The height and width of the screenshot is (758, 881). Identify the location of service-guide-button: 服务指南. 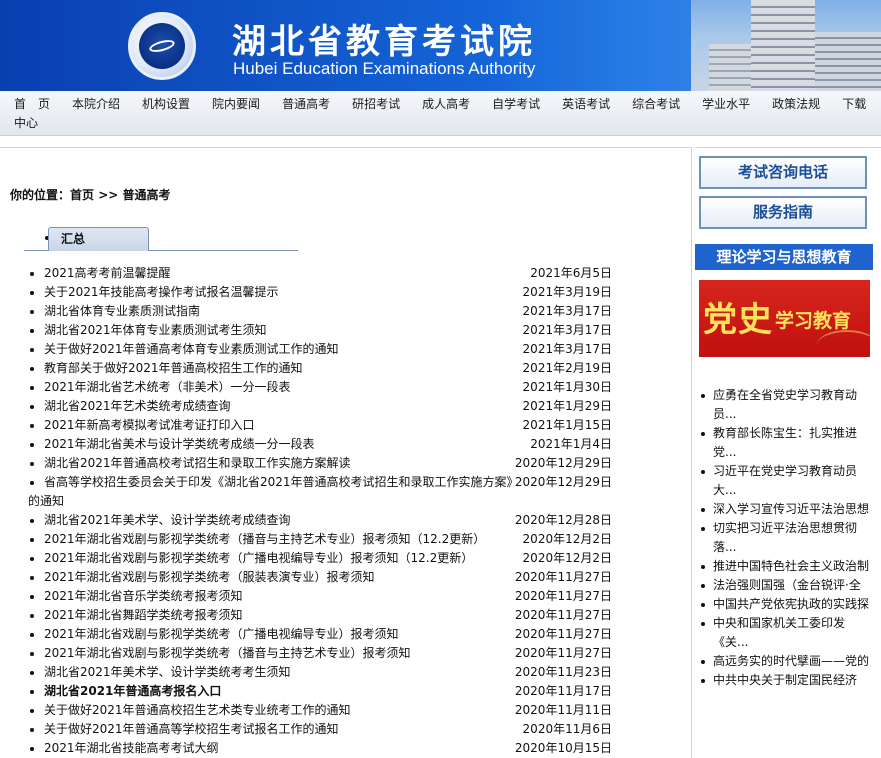
(783, 212).